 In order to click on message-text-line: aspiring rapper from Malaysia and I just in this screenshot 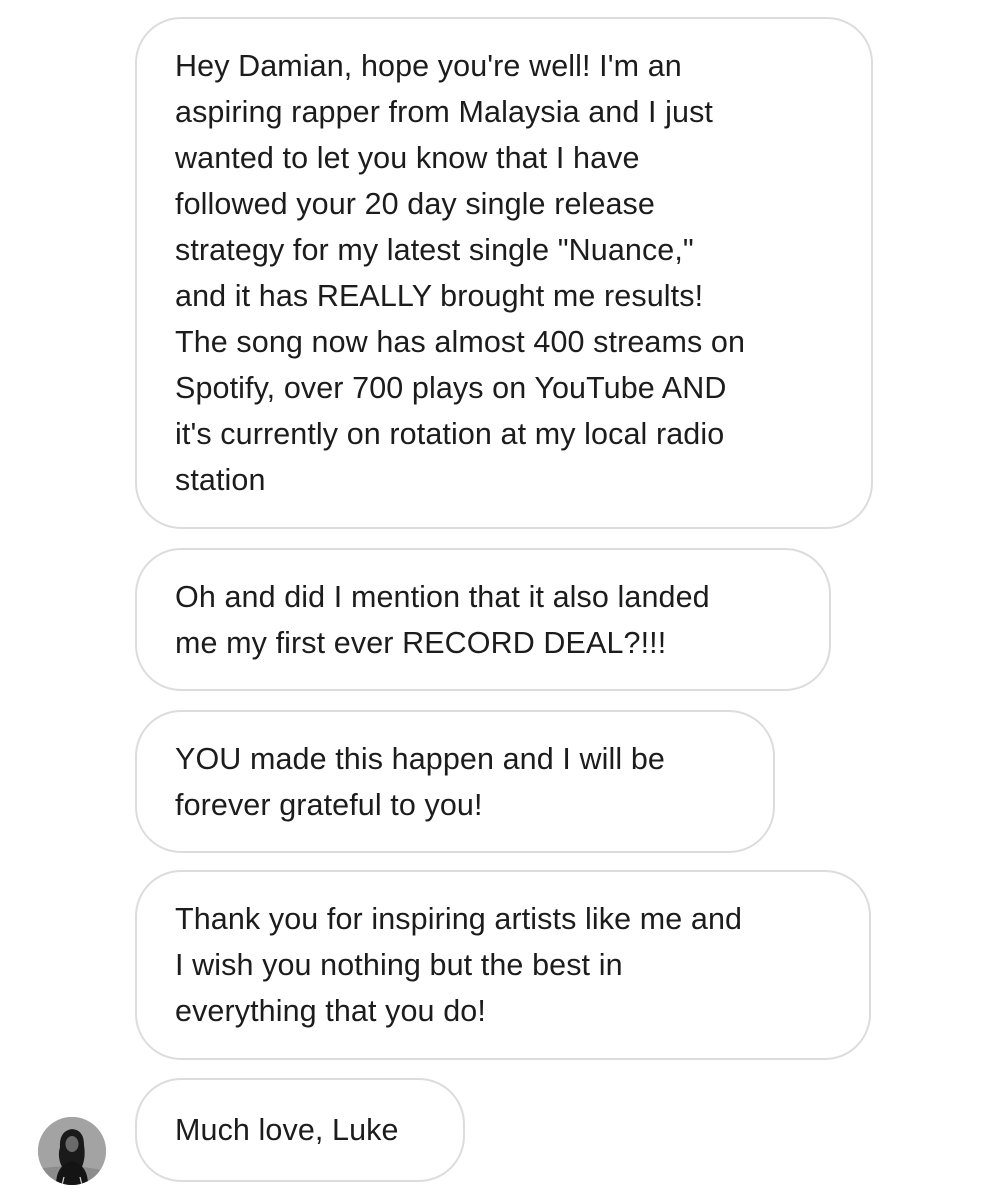, I will do `click(444, 112)`.